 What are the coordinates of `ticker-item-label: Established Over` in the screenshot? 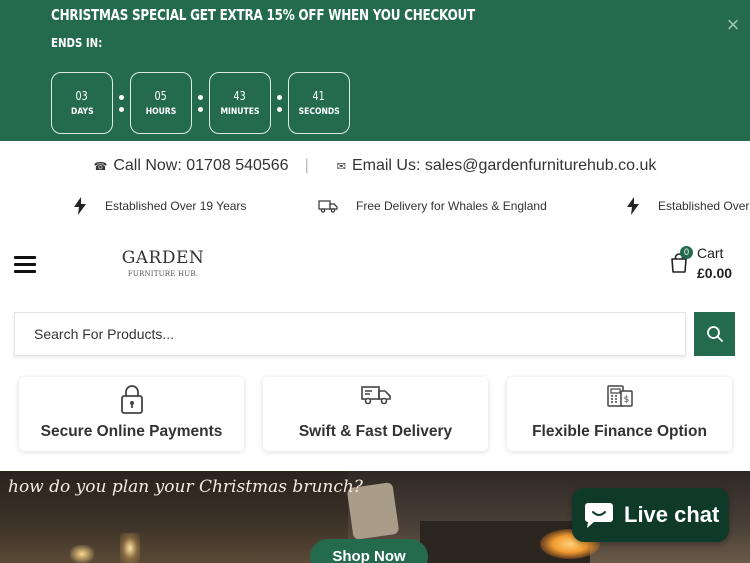 It's located at (704, 206).